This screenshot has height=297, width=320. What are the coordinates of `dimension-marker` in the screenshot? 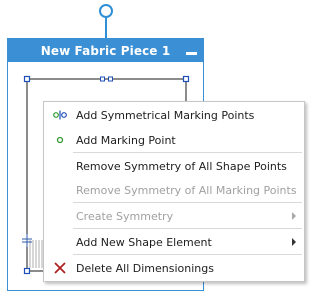 It's located at (27, 240).